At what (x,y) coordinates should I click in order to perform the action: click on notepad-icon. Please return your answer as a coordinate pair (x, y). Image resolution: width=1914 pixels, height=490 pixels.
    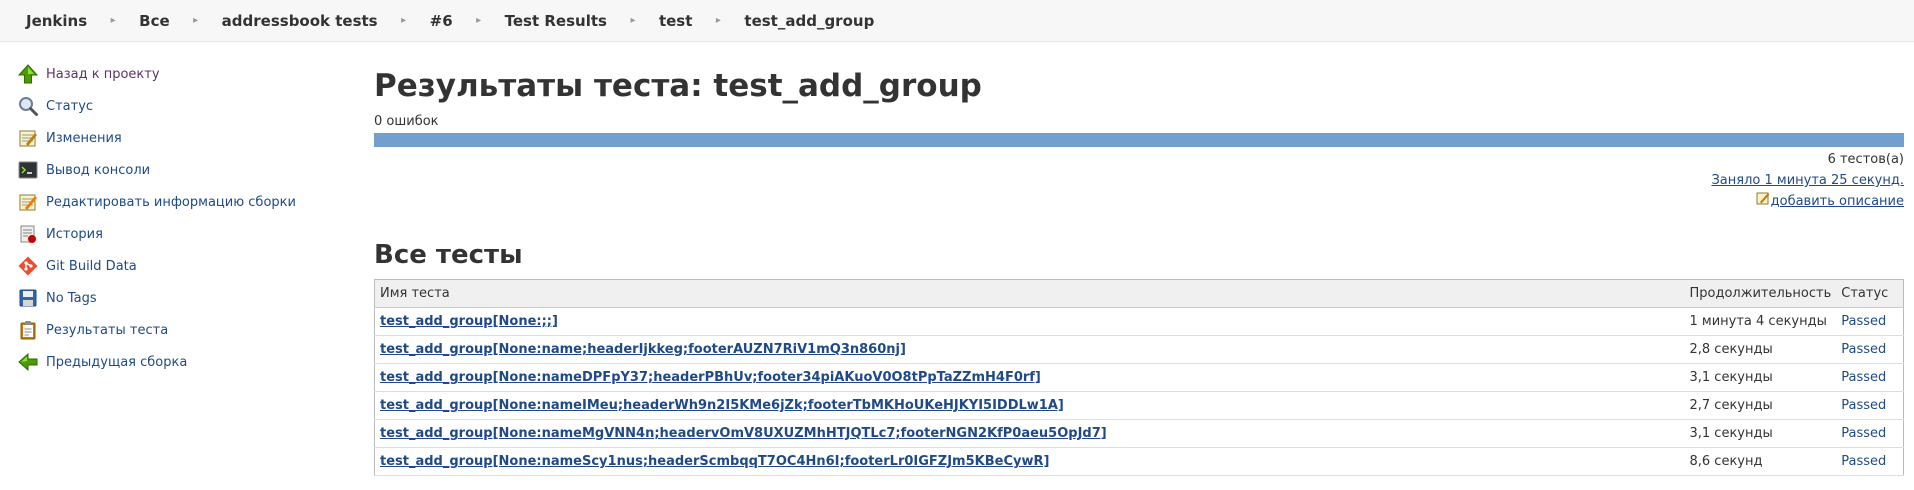
    Looking at the image, I should click on (28, 138).